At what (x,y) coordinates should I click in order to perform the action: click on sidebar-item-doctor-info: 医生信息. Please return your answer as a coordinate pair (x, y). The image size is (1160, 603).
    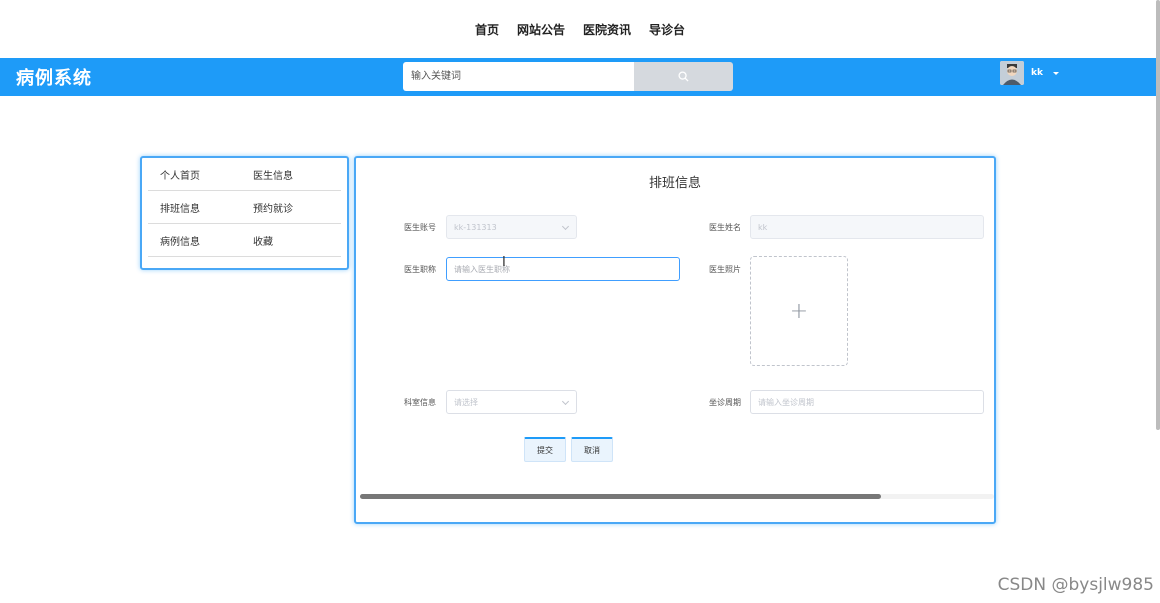
    Looking at the image, I should click on (287, 174).